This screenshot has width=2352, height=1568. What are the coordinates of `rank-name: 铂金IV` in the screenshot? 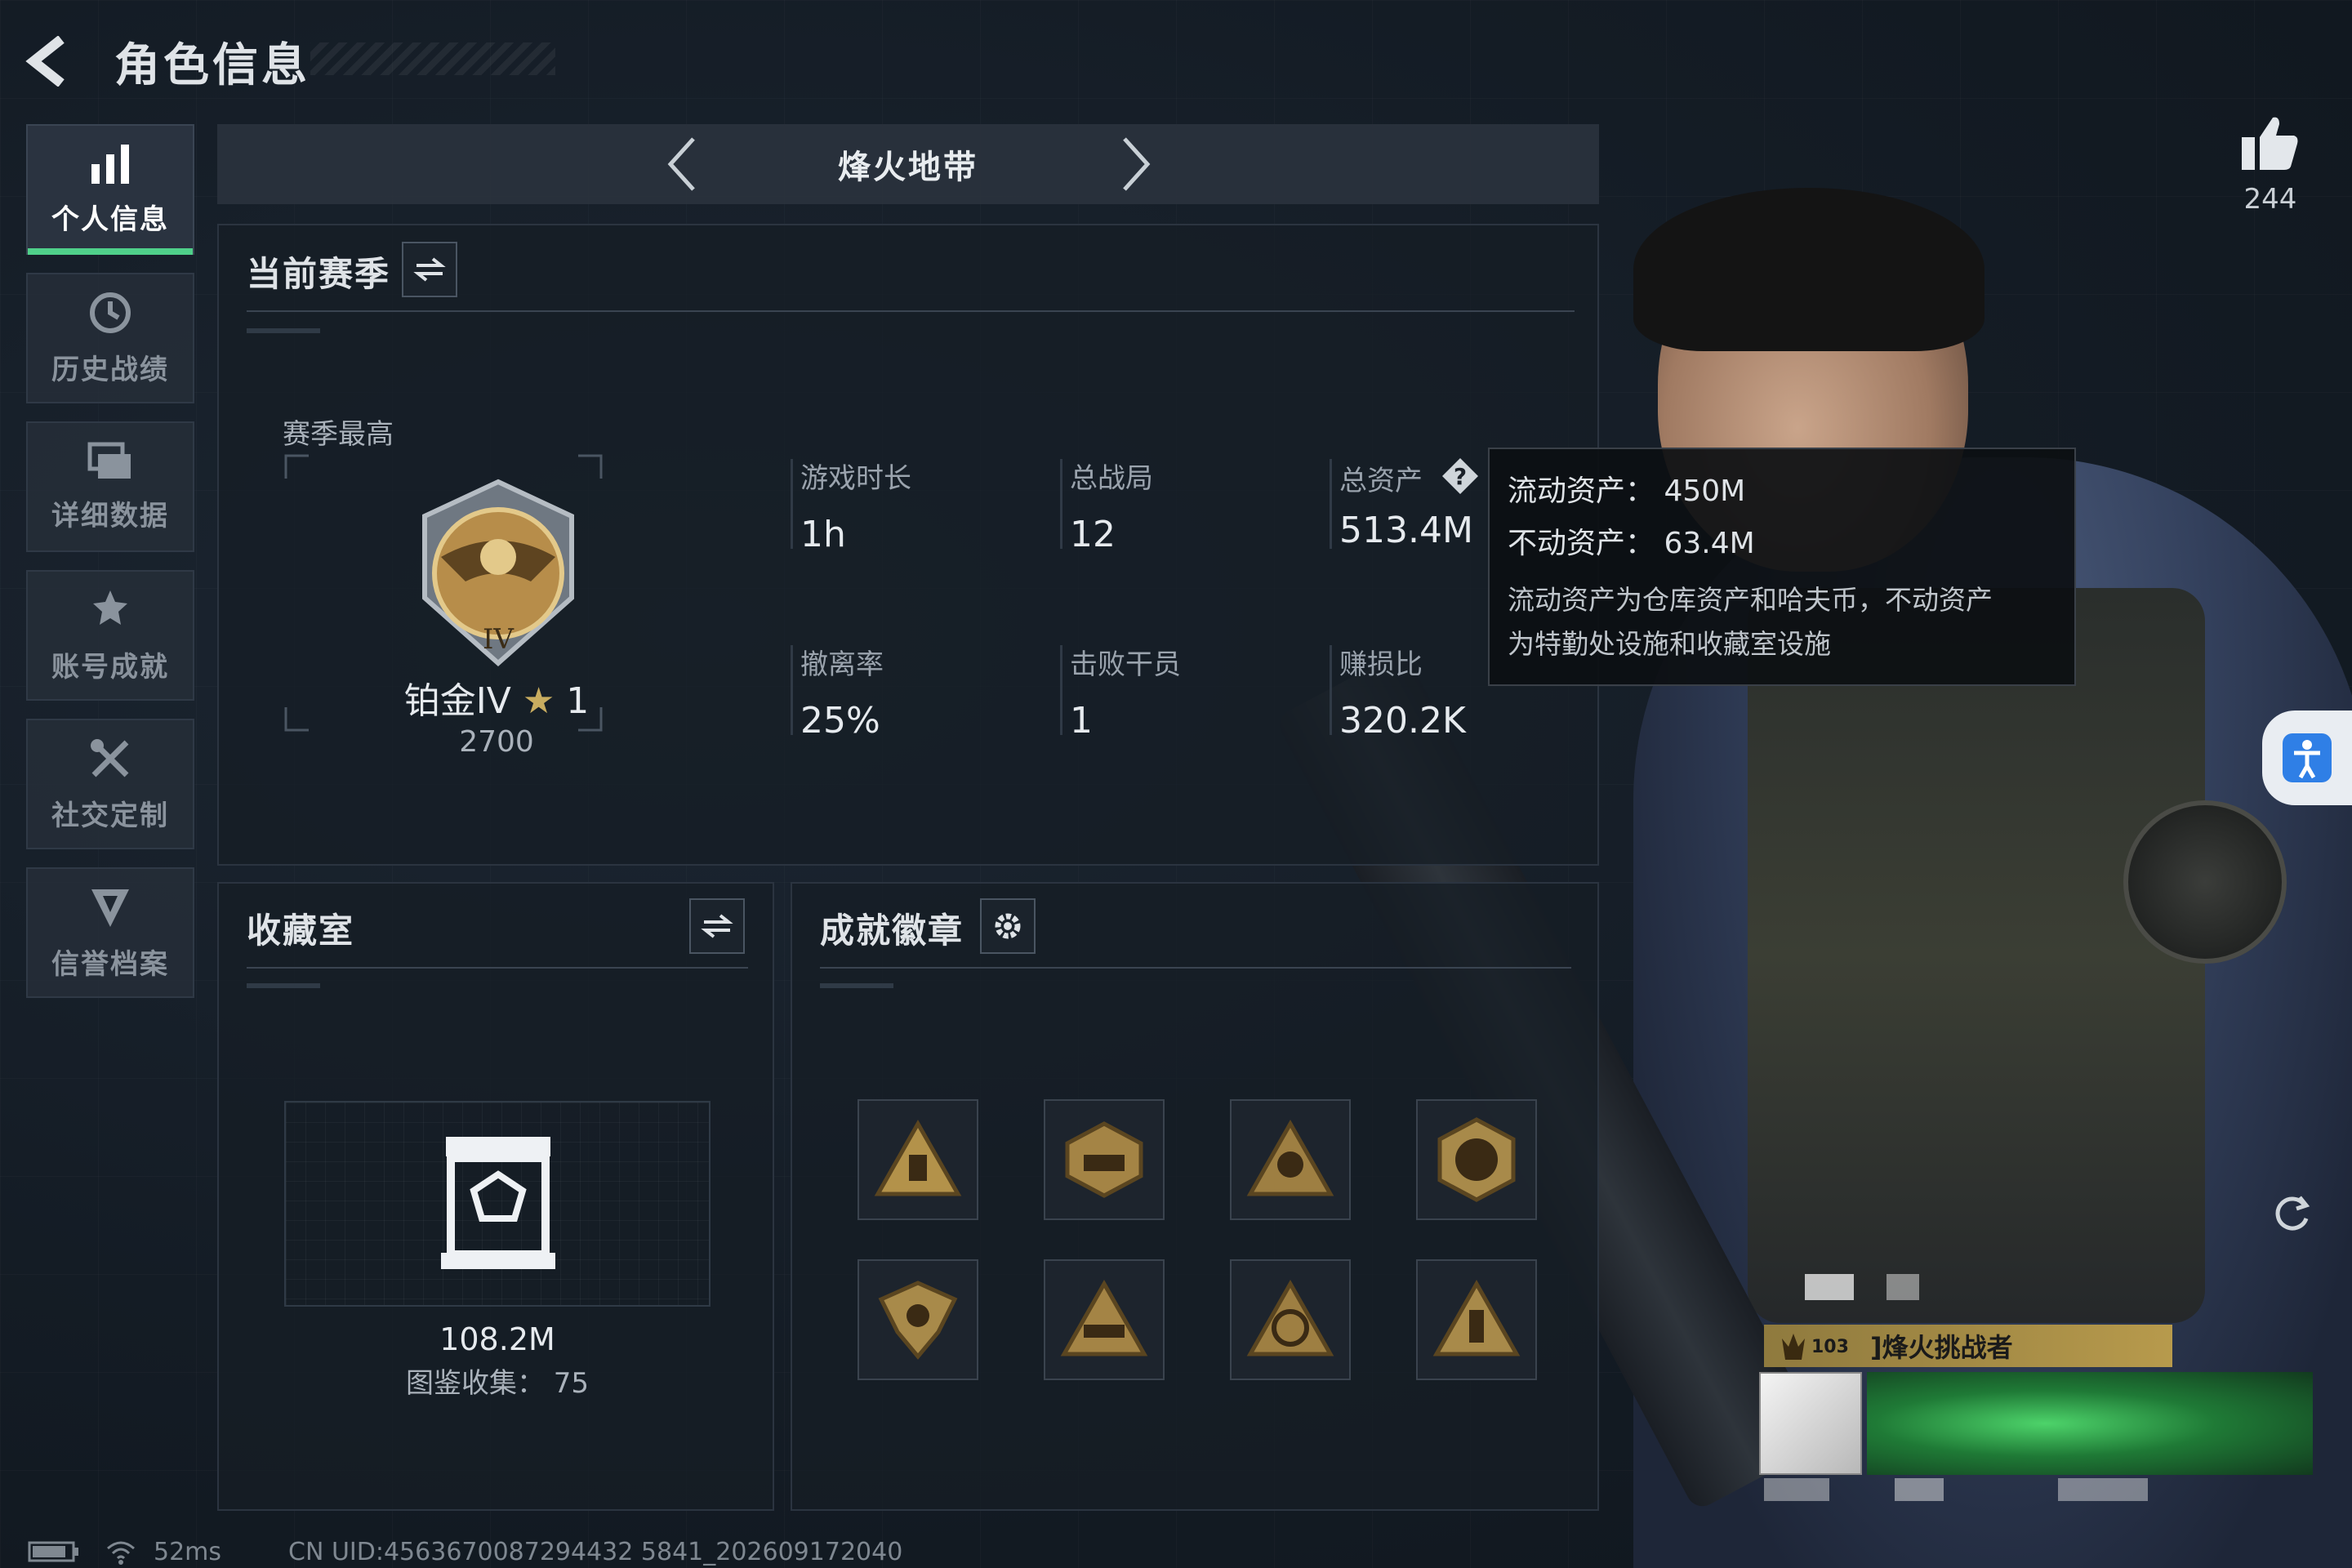 It's located at (457, 701).